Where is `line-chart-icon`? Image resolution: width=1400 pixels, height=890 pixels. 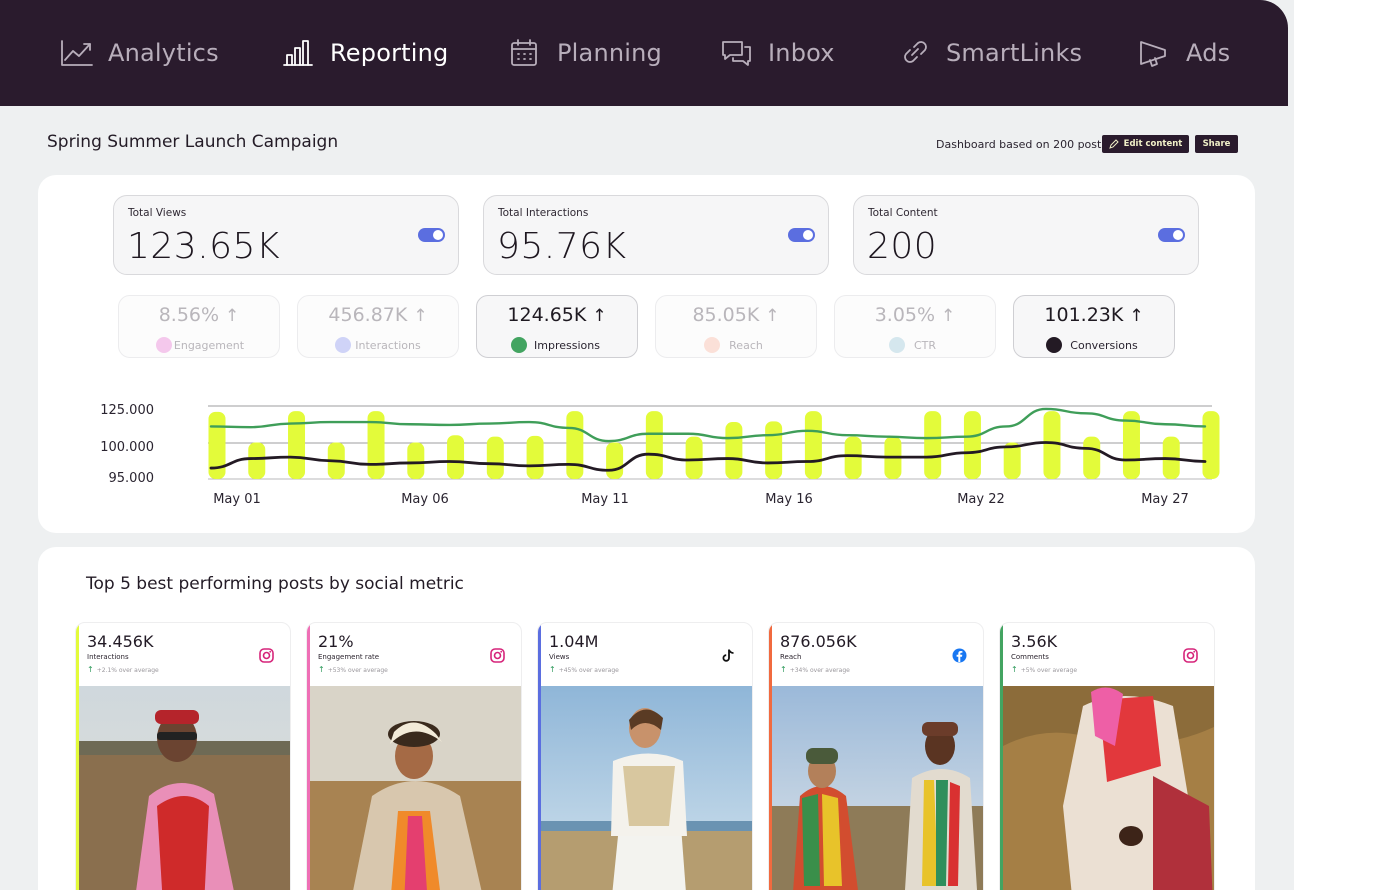 line-chart-icon is located at coordinates (77, 53).